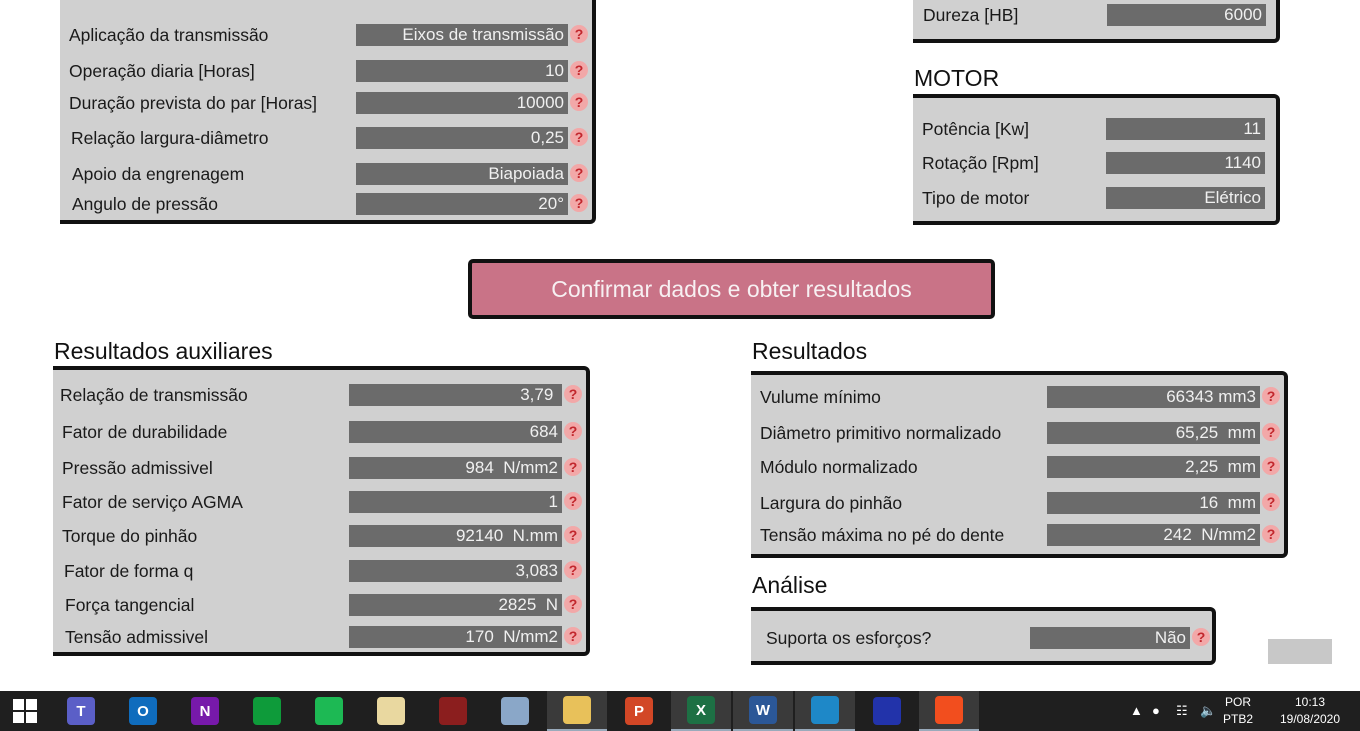 Image resolution: width=1360 pixels, height=731 pixels. Describe the element at coordinates (455, 637) in the screenshot. I see `aux-result-value-field: 170 N/mm2` at that location.